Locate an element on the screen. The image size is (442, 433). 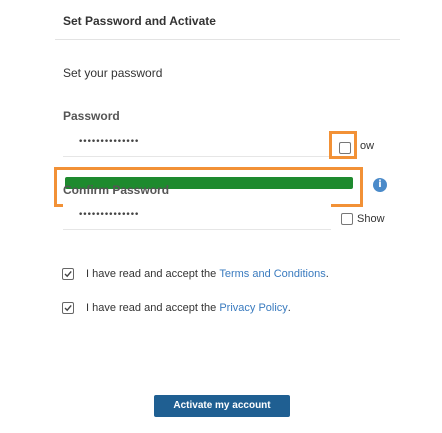
privacy-checkbox is located at coordinates (68, 308).